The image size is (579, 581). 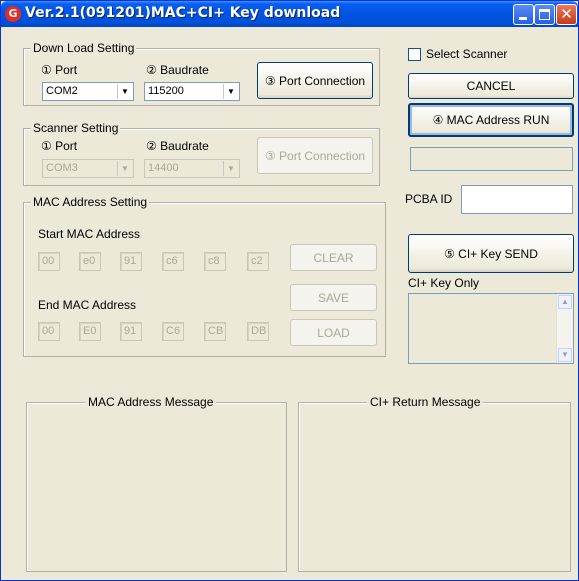 I want to click on start-mac-octet-1: 00, so click(x=49, y=261).